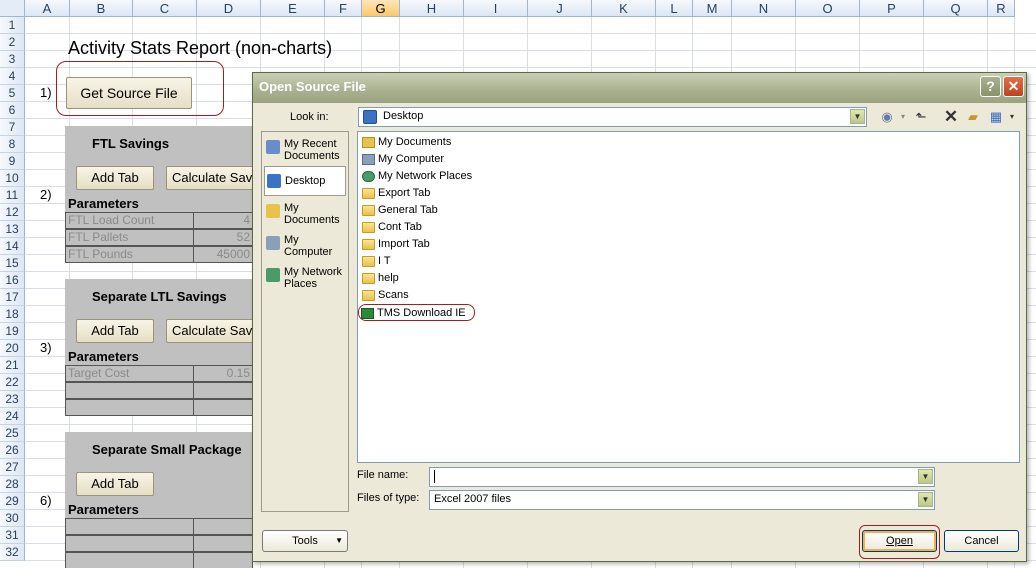  Describe the element at coordinates (229, 8) in the screenshot. I see `column-header: D` at that location.